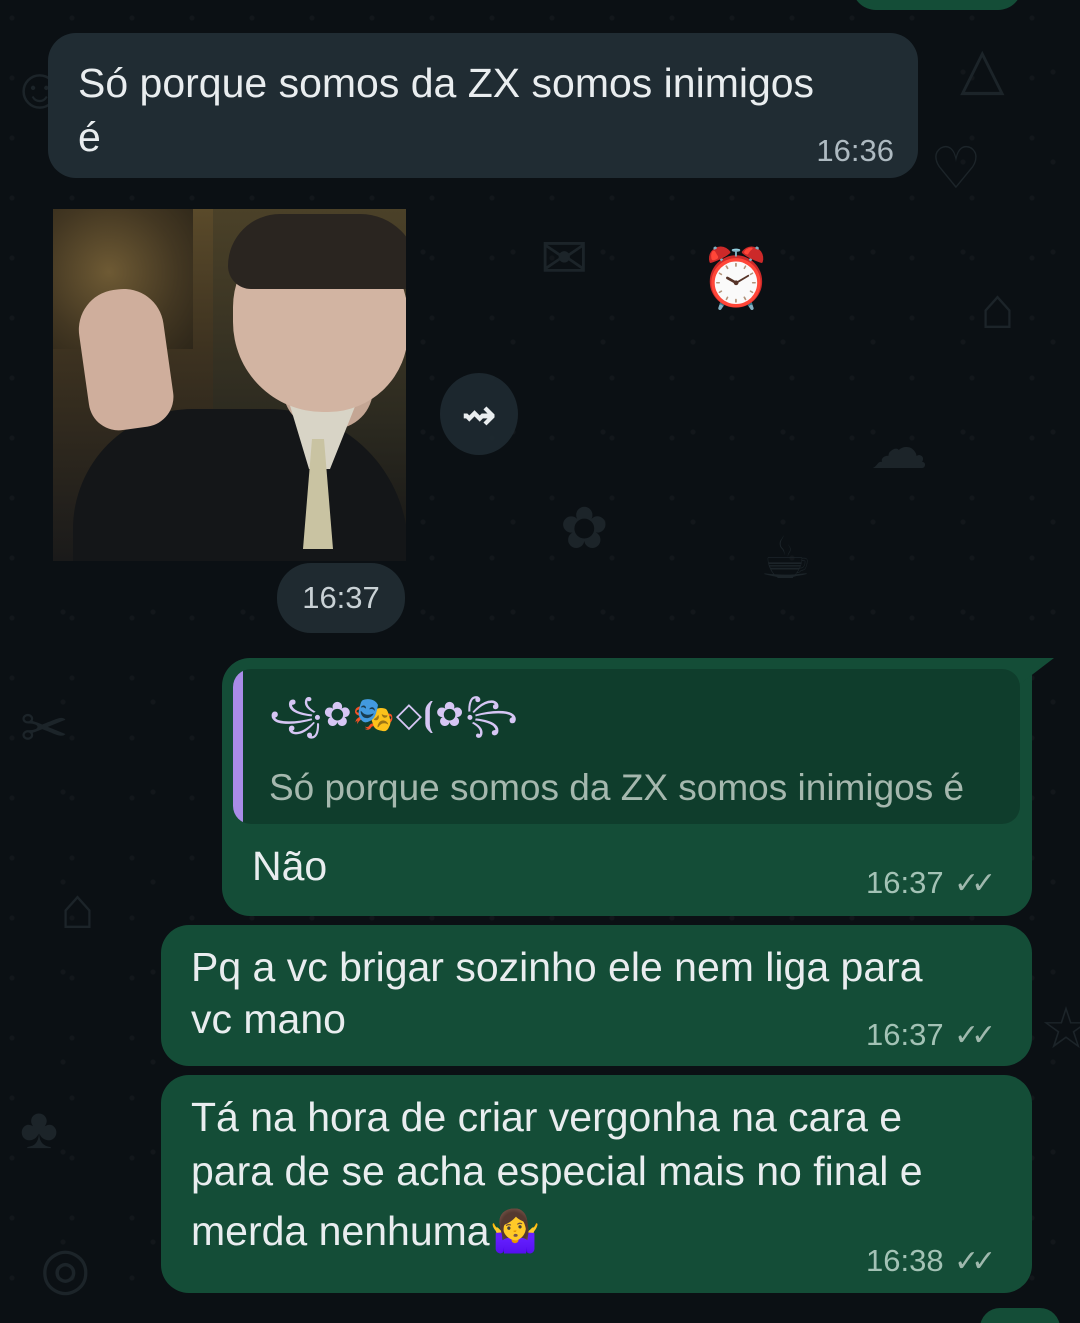 This screenshot has width=1080, height=1323. I want to click on message-text-line: vc mano, so click(268, 1019).